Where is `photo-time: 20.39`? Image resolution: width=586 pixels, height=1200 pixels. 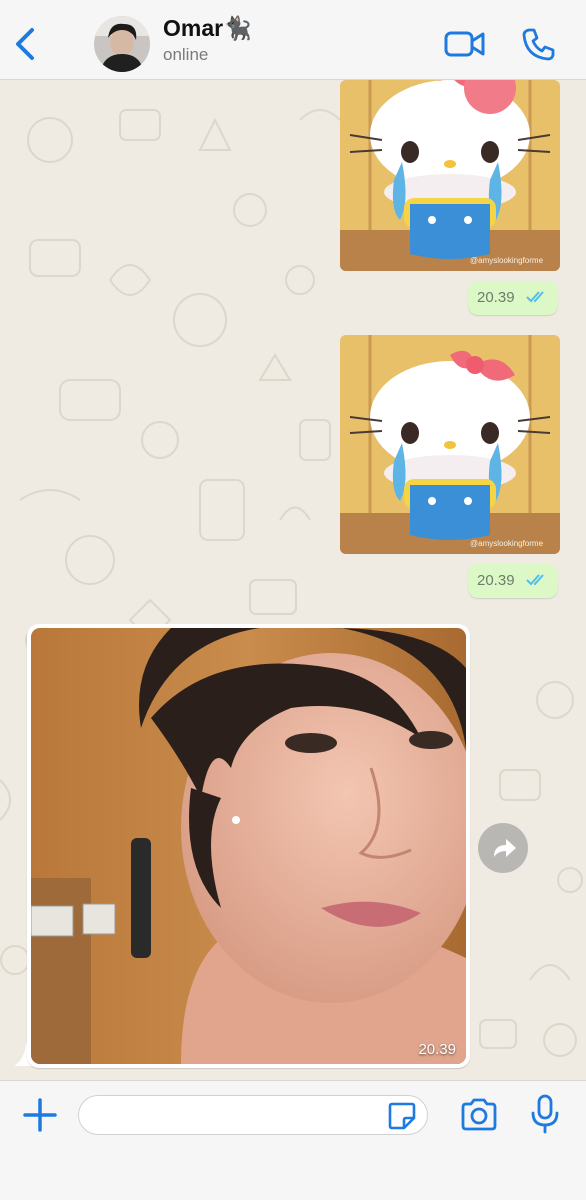 photo-time: 20.39 is located at coordinates (437, 1049).